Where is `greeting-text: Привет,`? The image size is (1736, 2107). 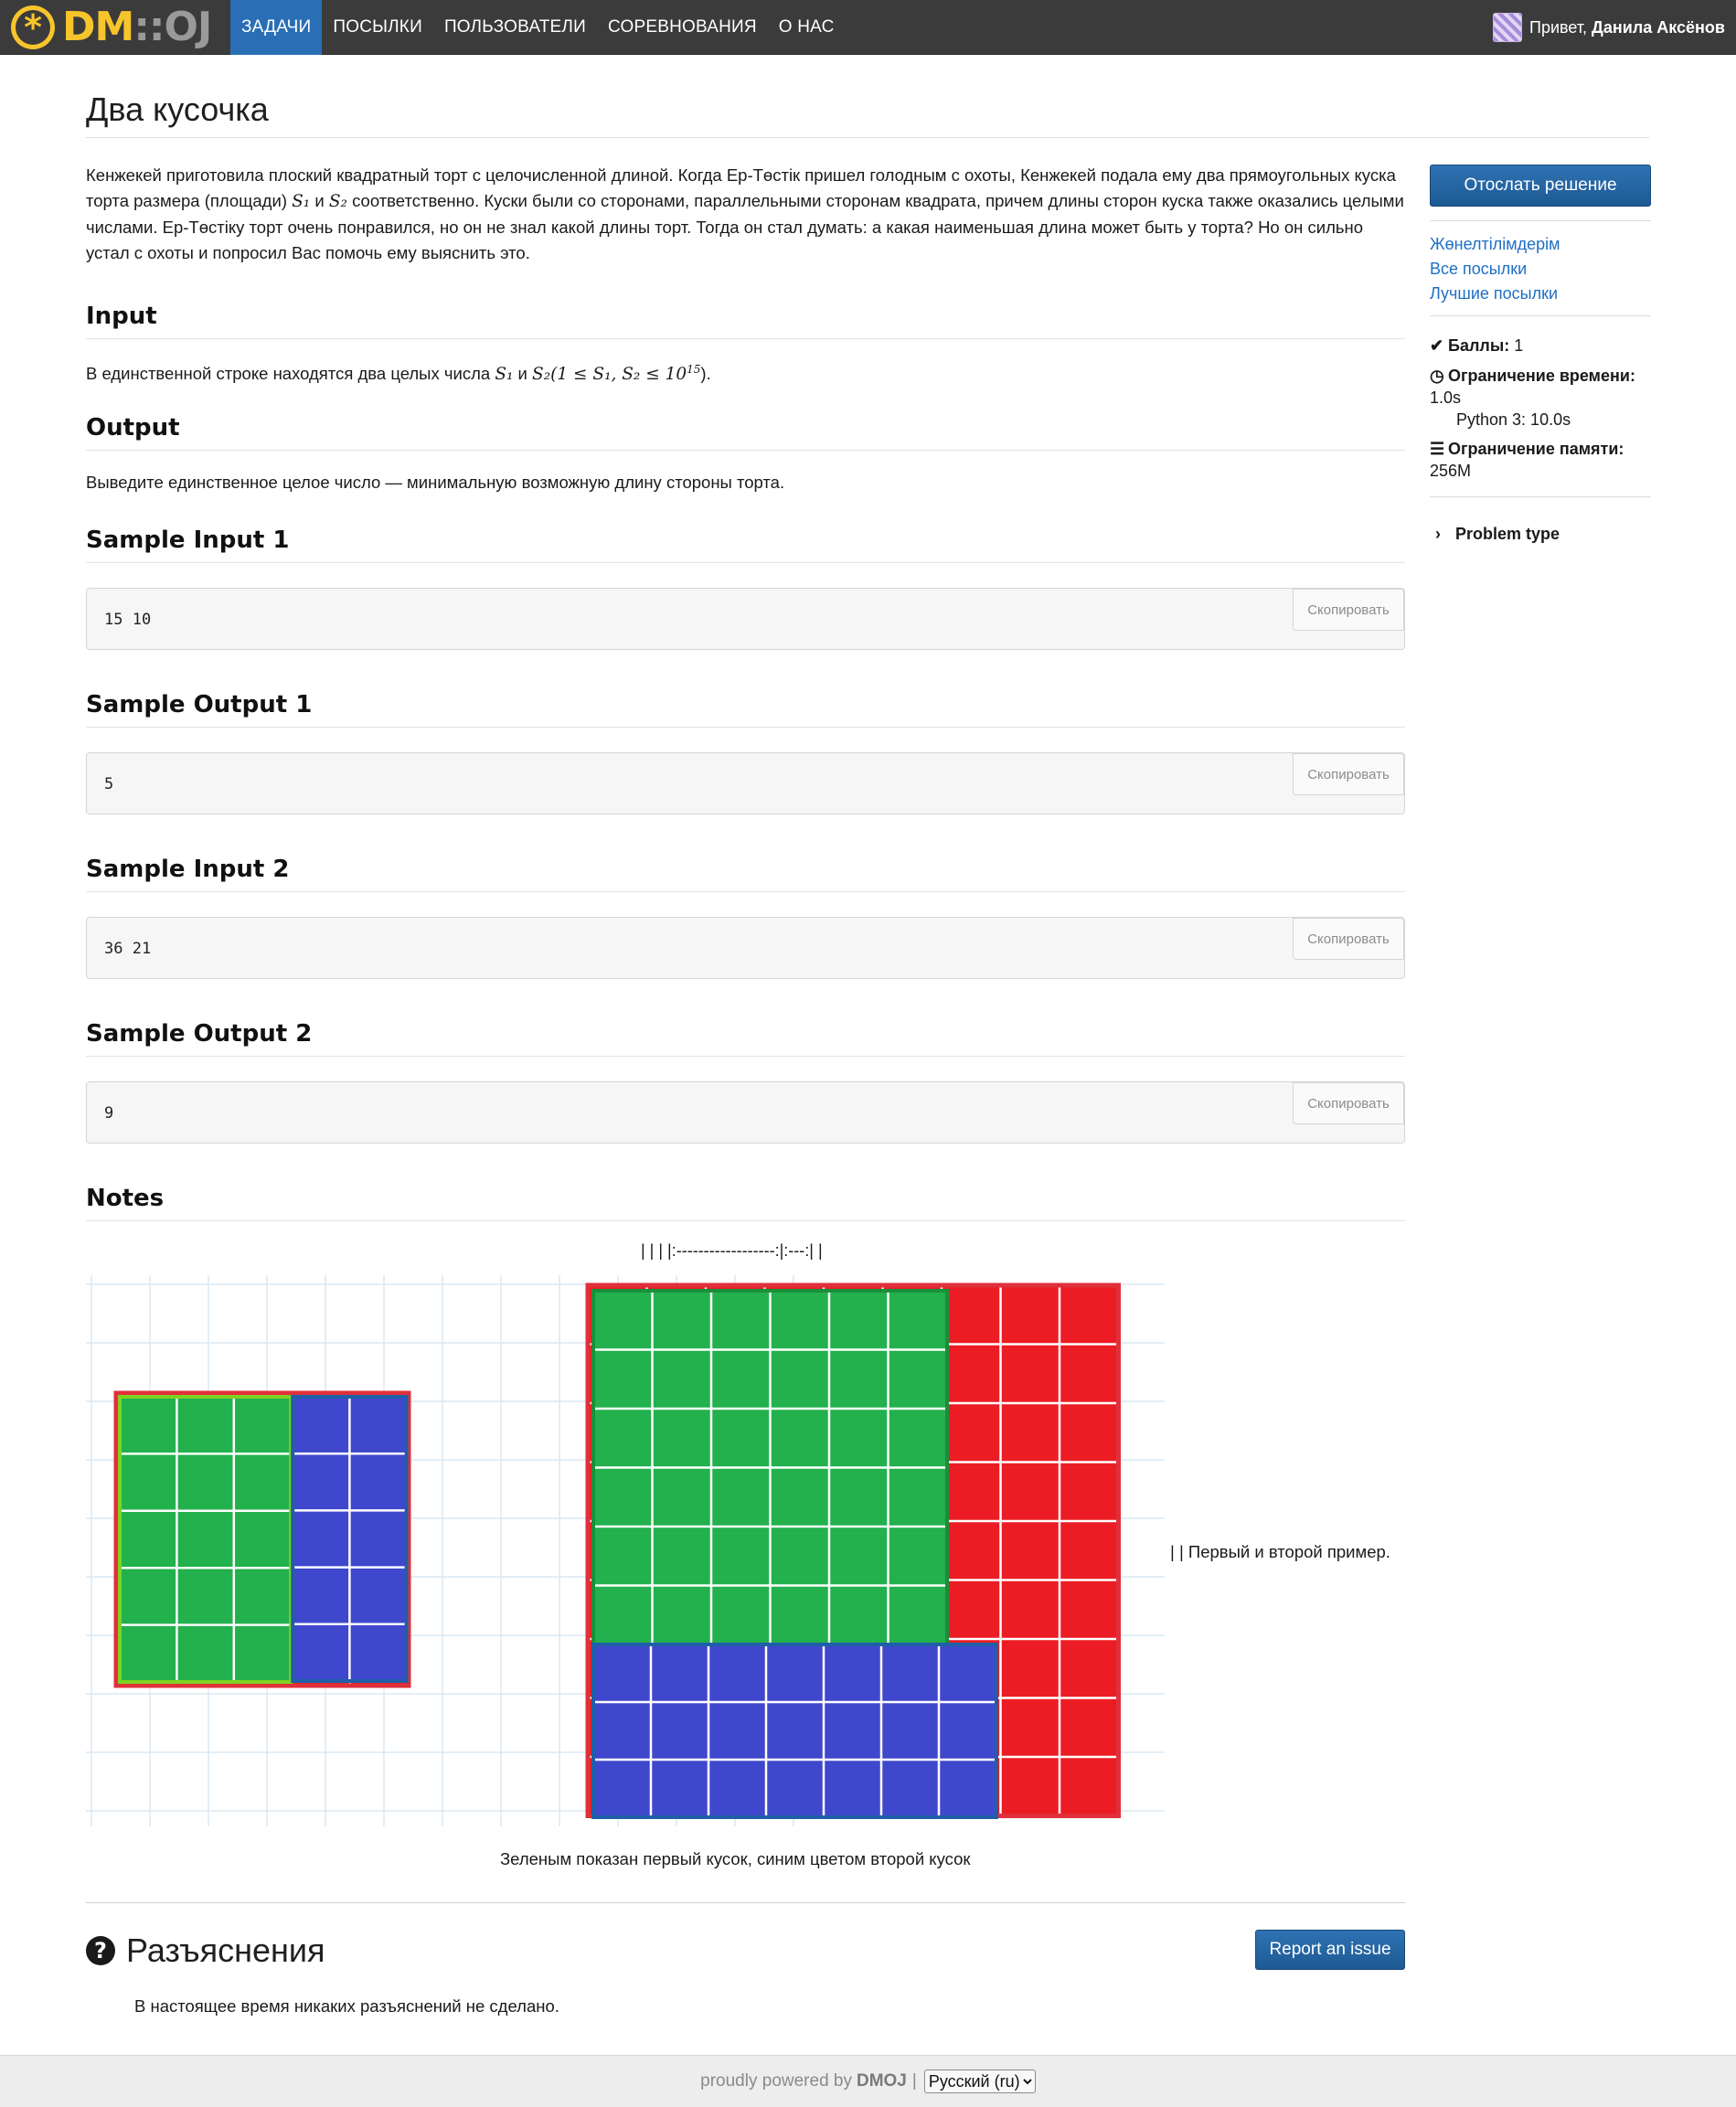
greeting-text: Привет, is located at coordinates (1558, 27).